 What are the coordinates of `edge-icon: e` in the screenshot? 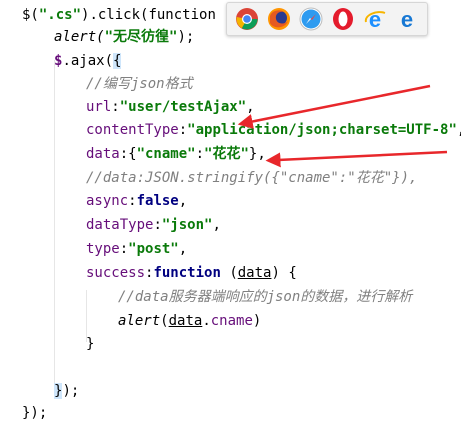 It's located at (407, 19).